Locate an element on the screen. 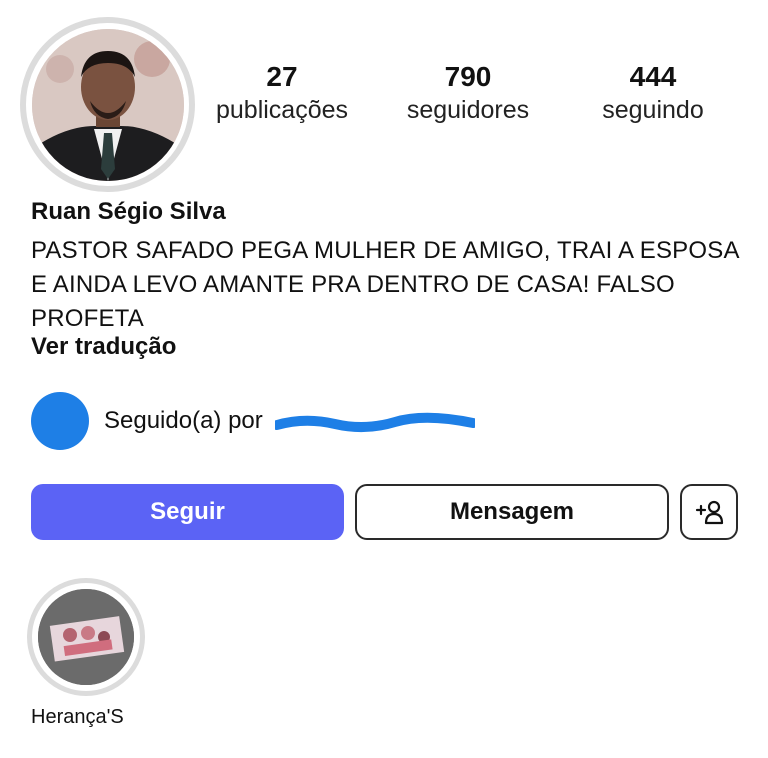 Image resolution: width=768 pixels, height=758 pixels. profile-avatar is located at coordinates (107, 104).